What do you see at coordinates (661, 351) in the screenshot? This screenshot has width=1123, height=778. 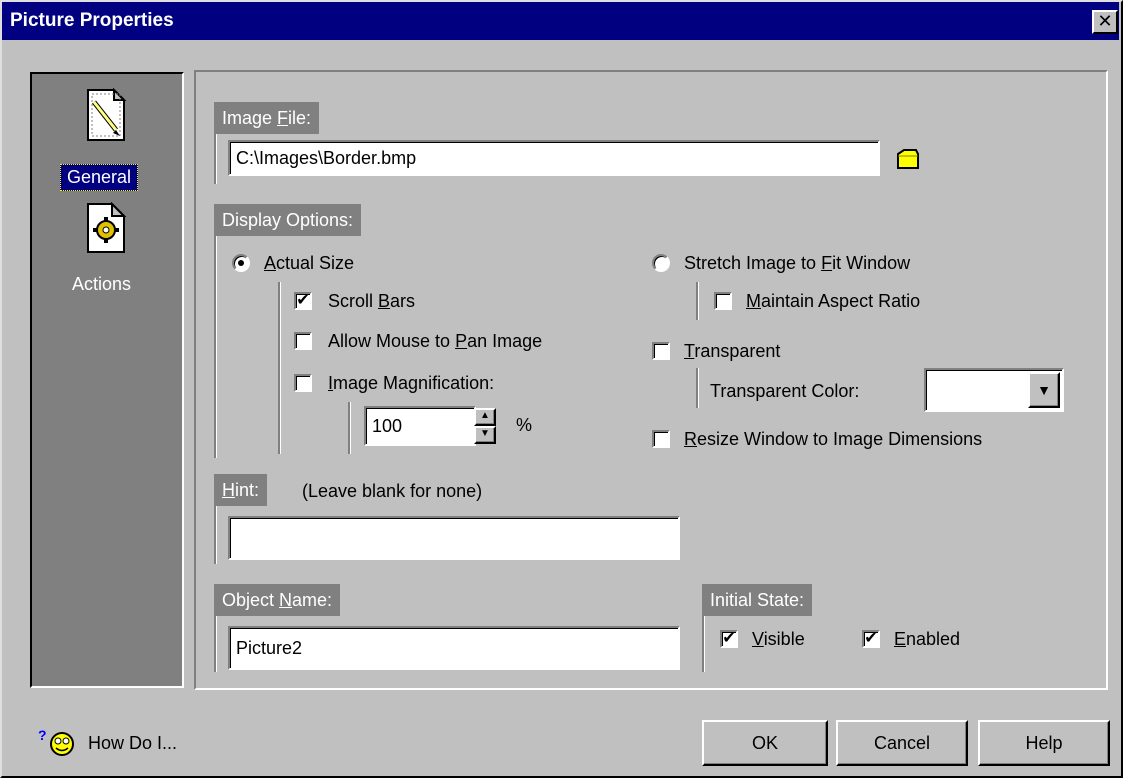 I see `transparent-checkbox` at bounding box center [661, 351].